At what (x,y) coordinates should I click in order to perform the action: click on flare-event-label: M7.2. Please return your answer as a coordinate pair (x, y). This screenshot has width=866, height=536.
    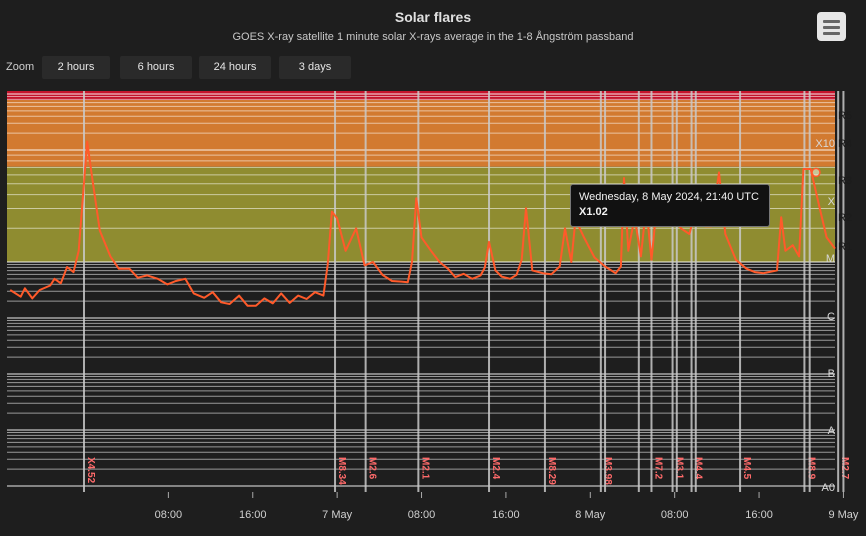
    Looking at the image, I should click on (657, 468).